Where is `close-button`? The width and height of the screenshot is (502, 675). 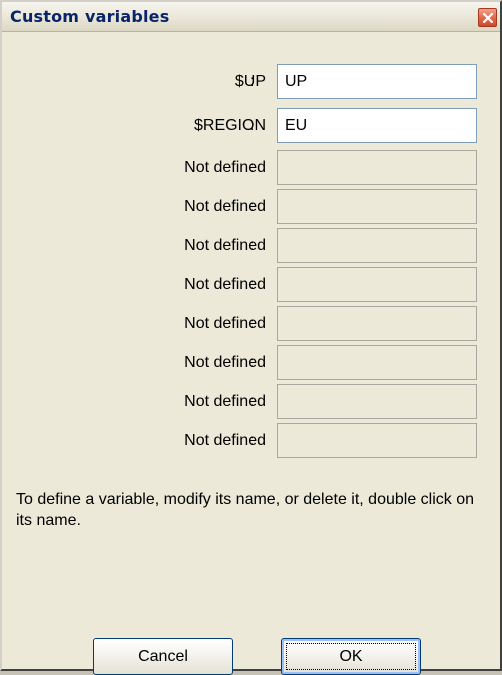
close-button is located at coordinates (487, 17).